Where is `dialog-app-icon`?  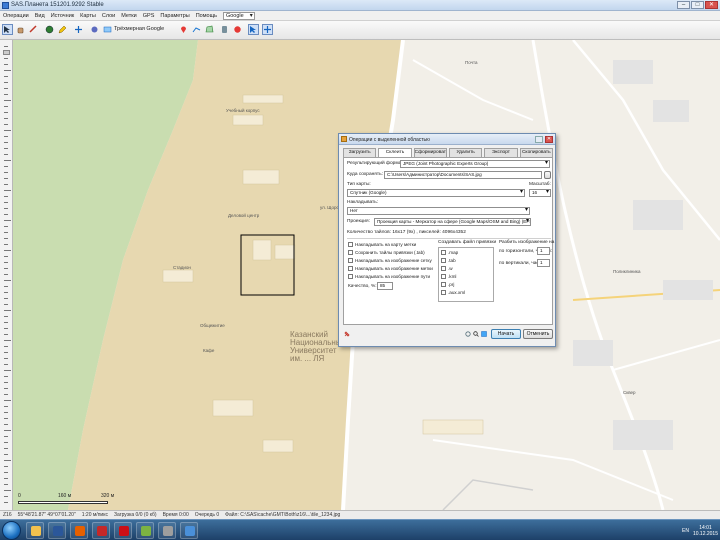
dialog-app-icon is located at coordinates (344, 139).